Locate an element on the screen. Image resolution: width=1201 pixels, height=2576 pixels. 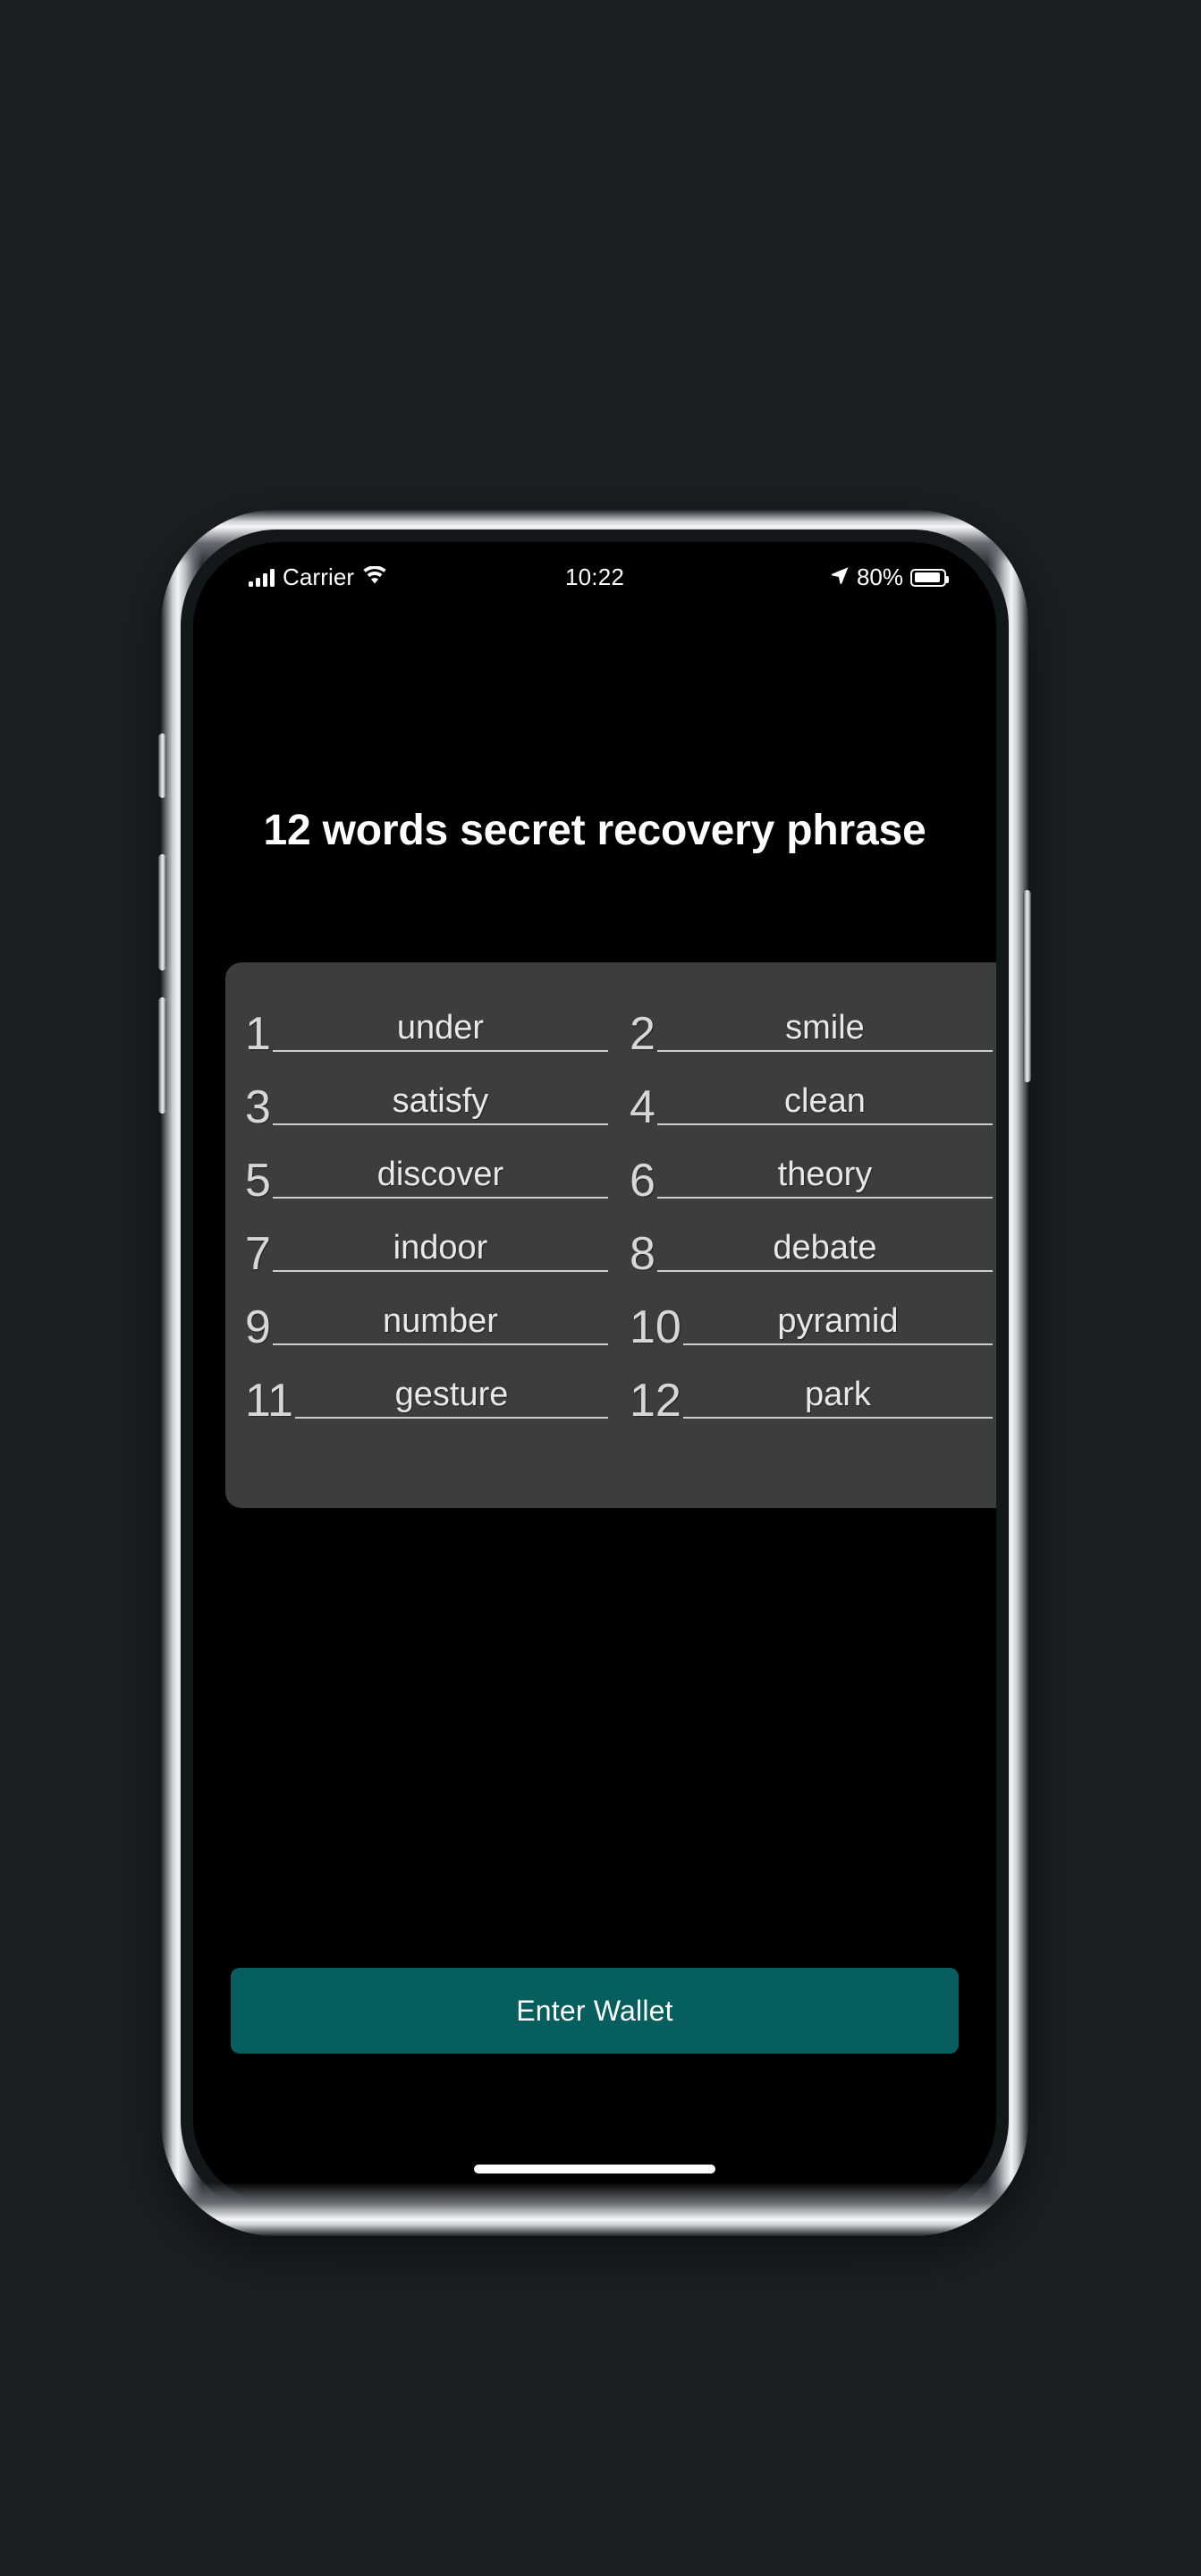
silent-switch is located at coordinates (162, 765).